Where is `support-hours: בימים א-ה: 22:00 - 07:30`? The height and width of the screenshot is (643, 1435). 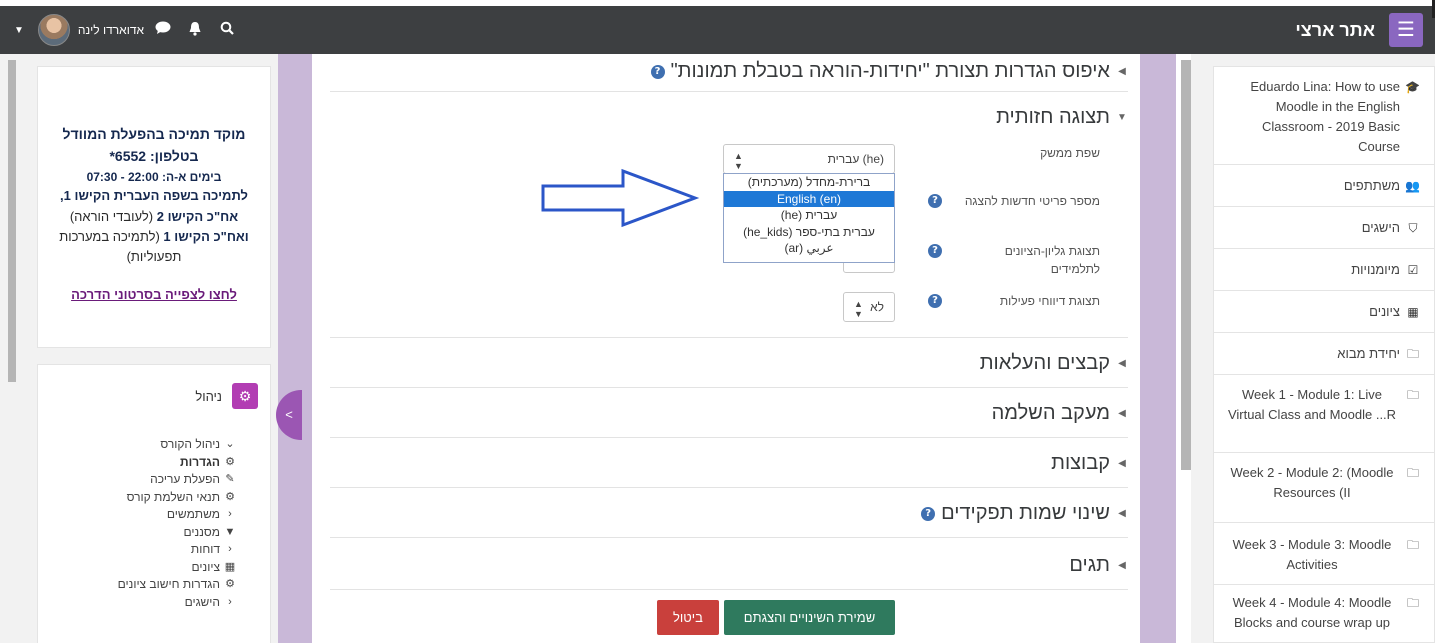 support-hours: בימים א-ה: 22:00 - 07:30 is located at coordinates (154, 176).